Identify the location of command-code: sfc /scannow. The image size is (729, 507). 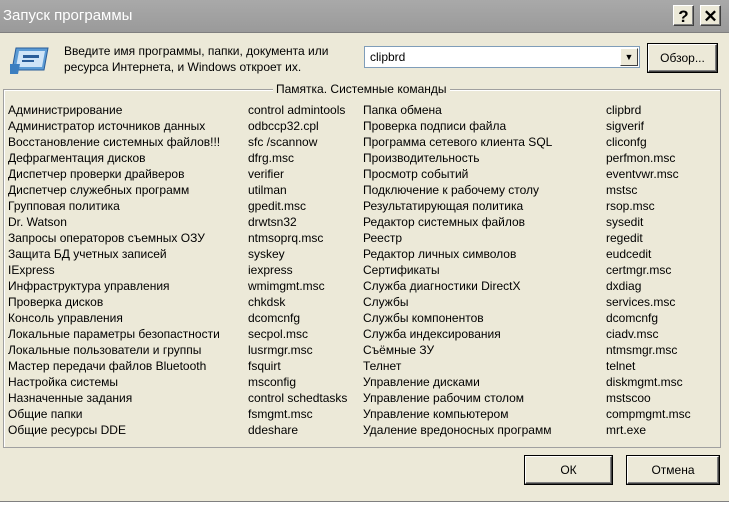
(283, 142).